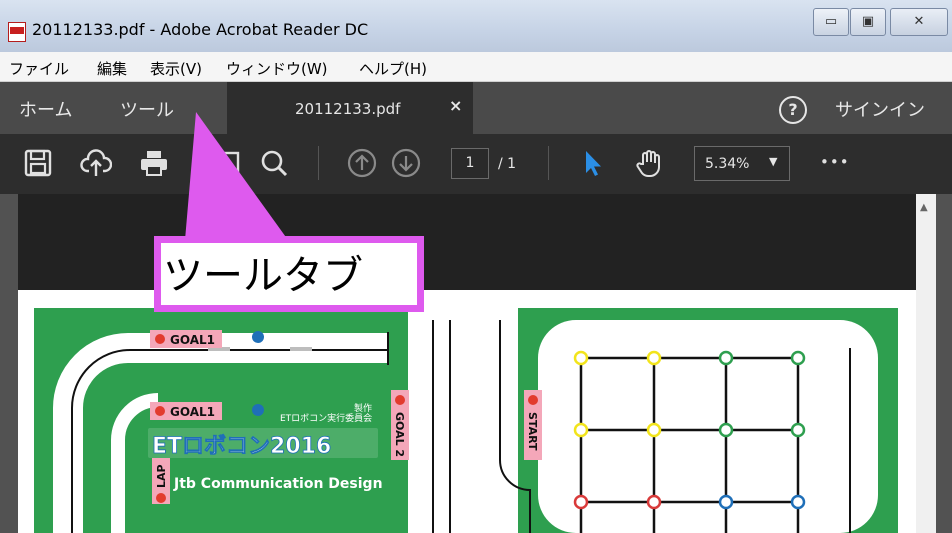  Describe the element at coordinates (263, 276) in the screenshot. I see `callout-label: ツールタブ` at that location.